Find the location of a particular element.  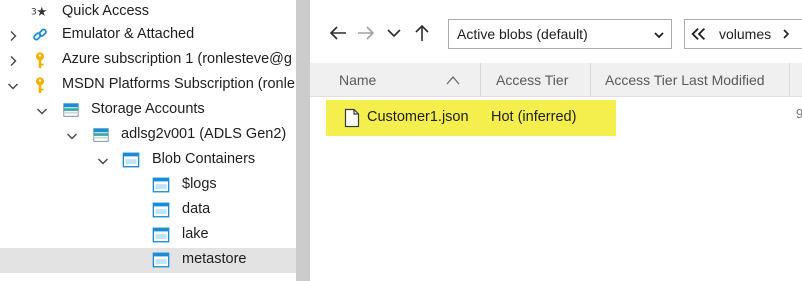

sort-ascending-icon is located at coordinates (453, 80).